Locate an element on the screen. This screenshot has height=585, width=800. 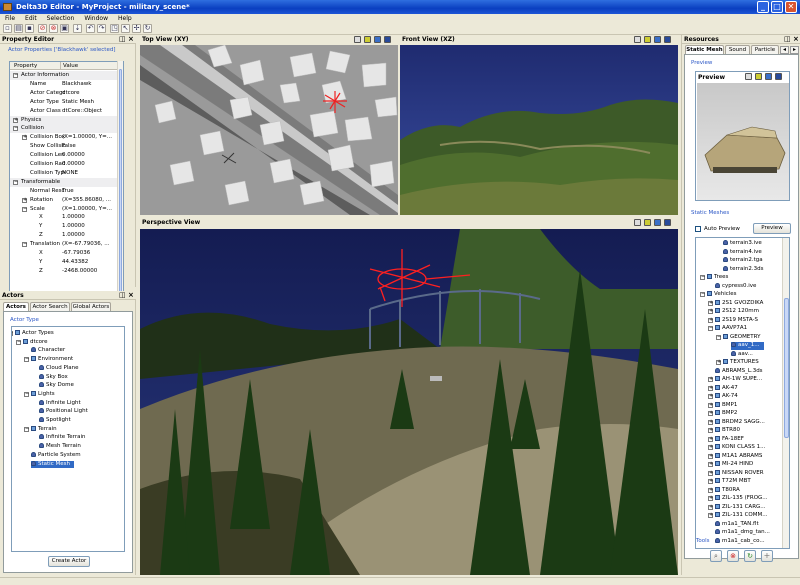
redo-icon: ↷ is located at coordinates (101, 28).